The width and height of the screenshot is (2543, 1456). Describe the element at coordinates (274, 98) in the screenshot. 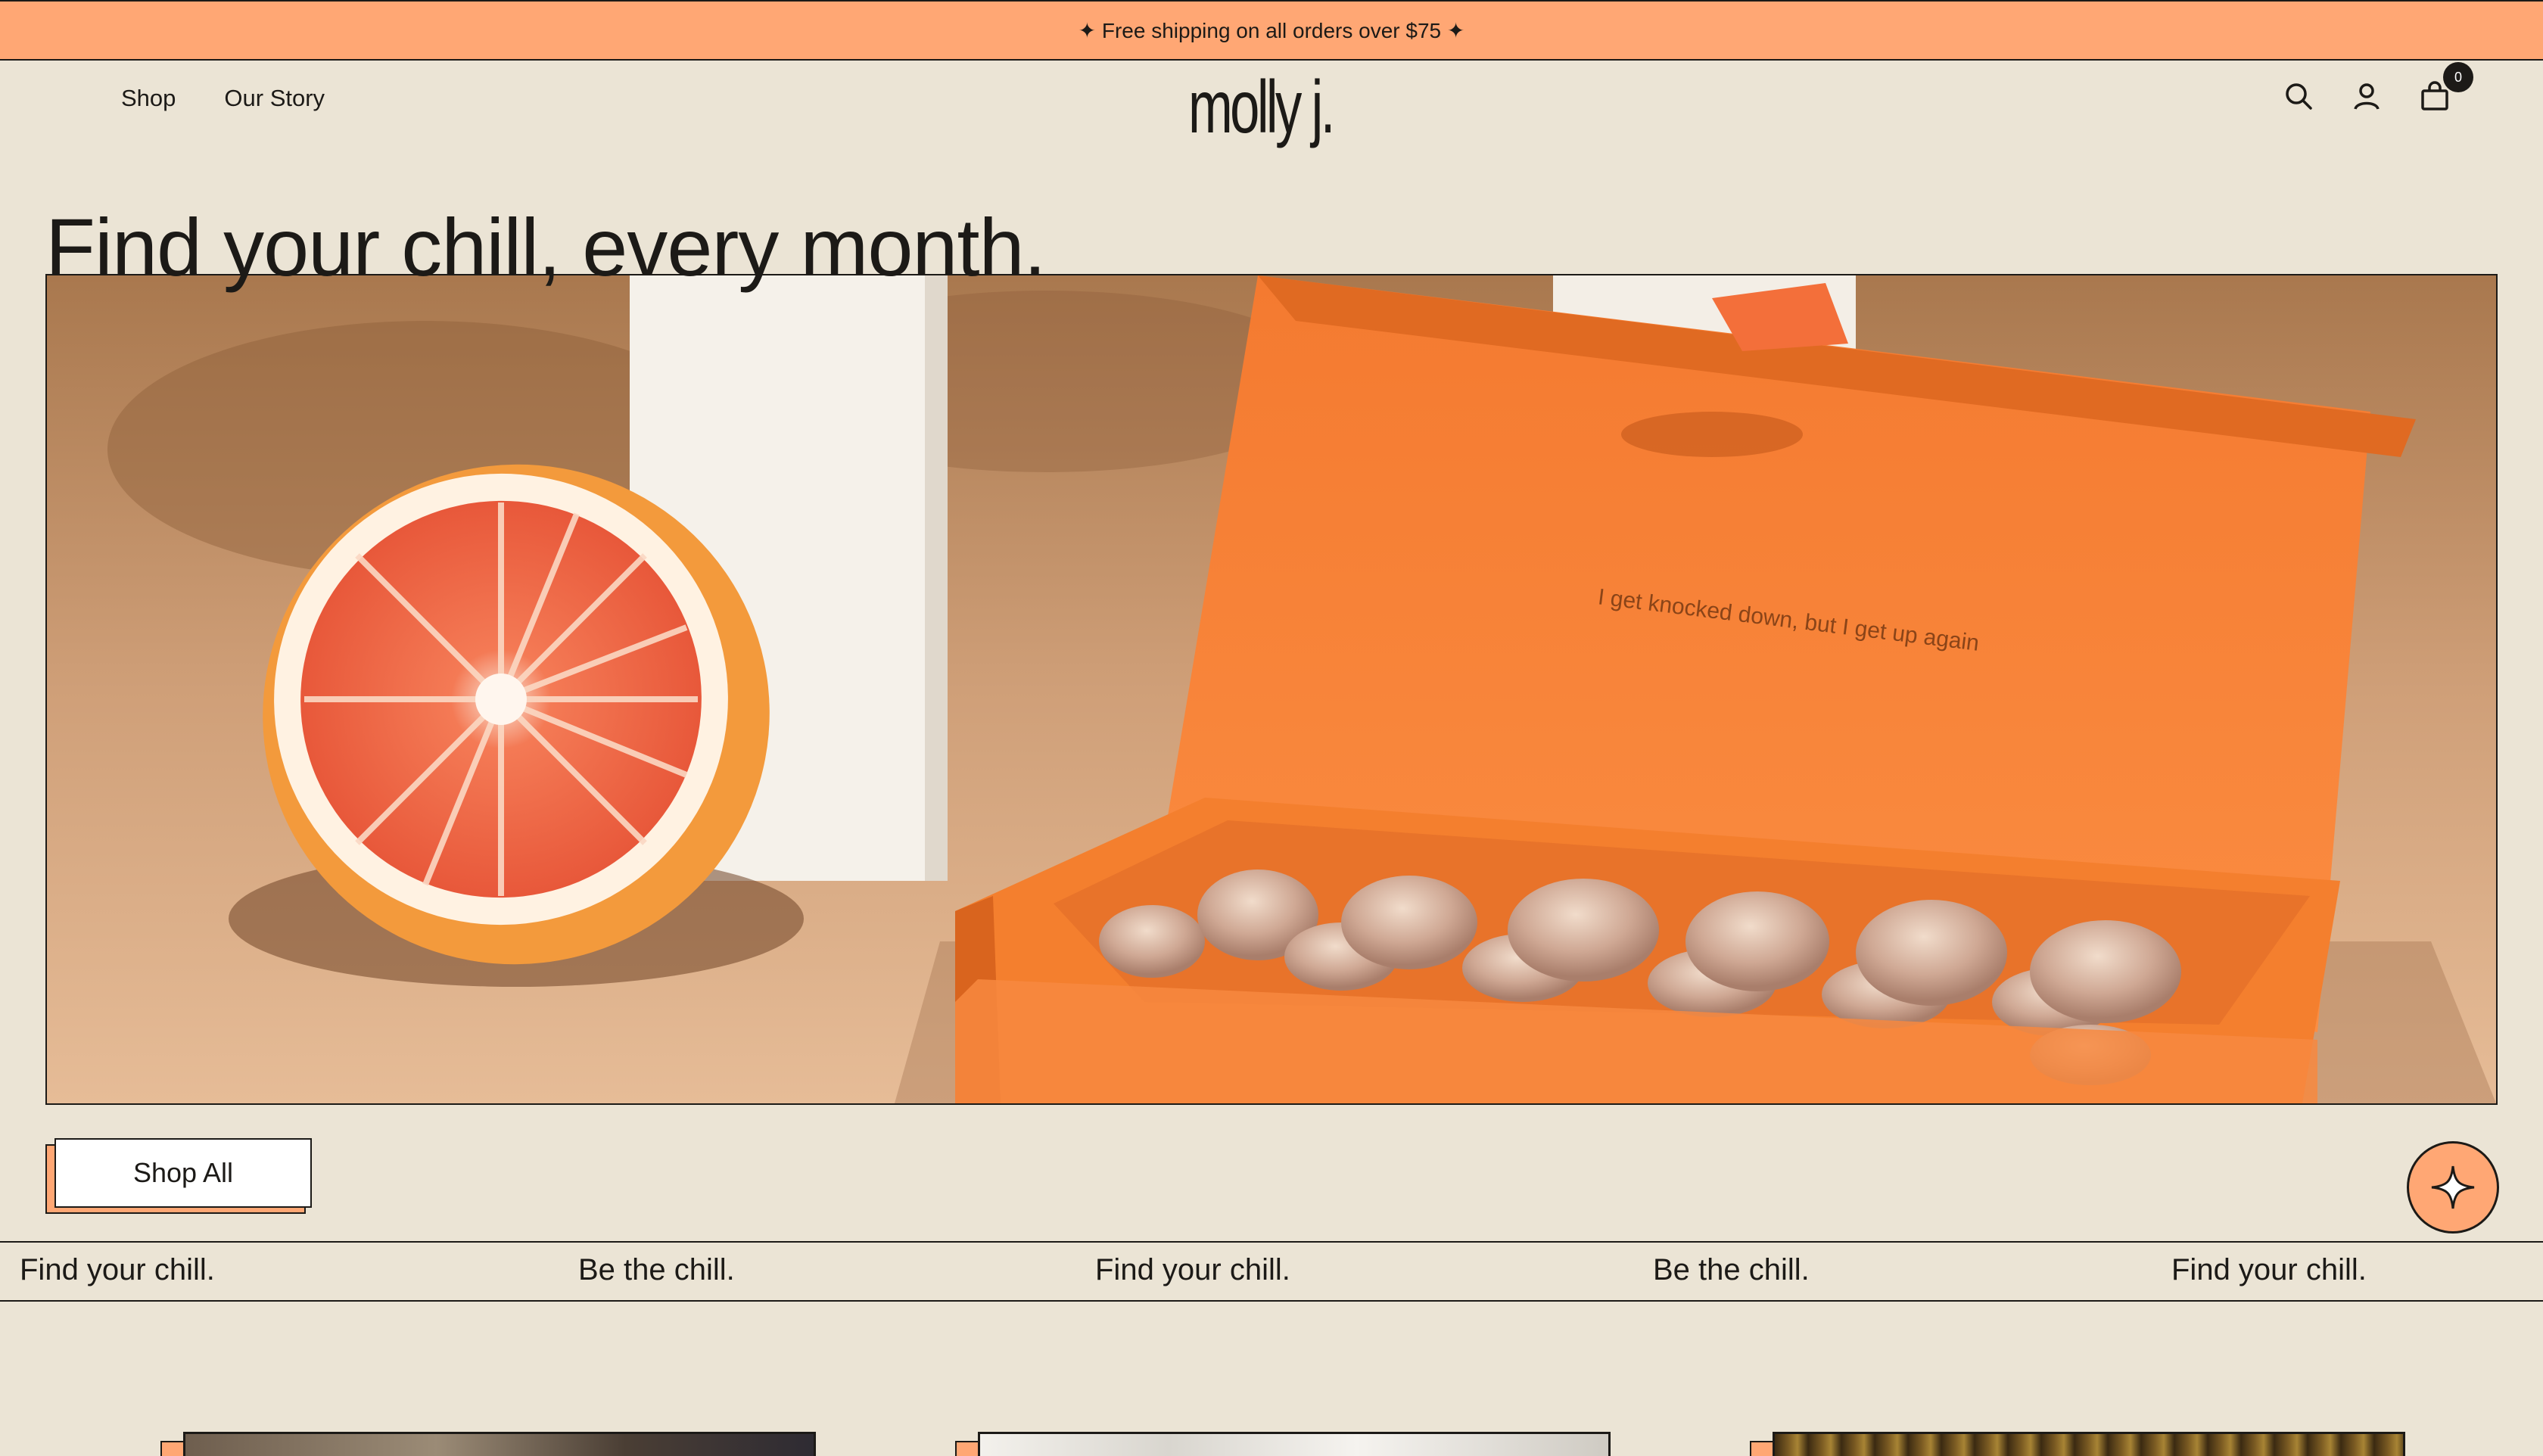

I see `nav-our-story: Our Story` at that location.